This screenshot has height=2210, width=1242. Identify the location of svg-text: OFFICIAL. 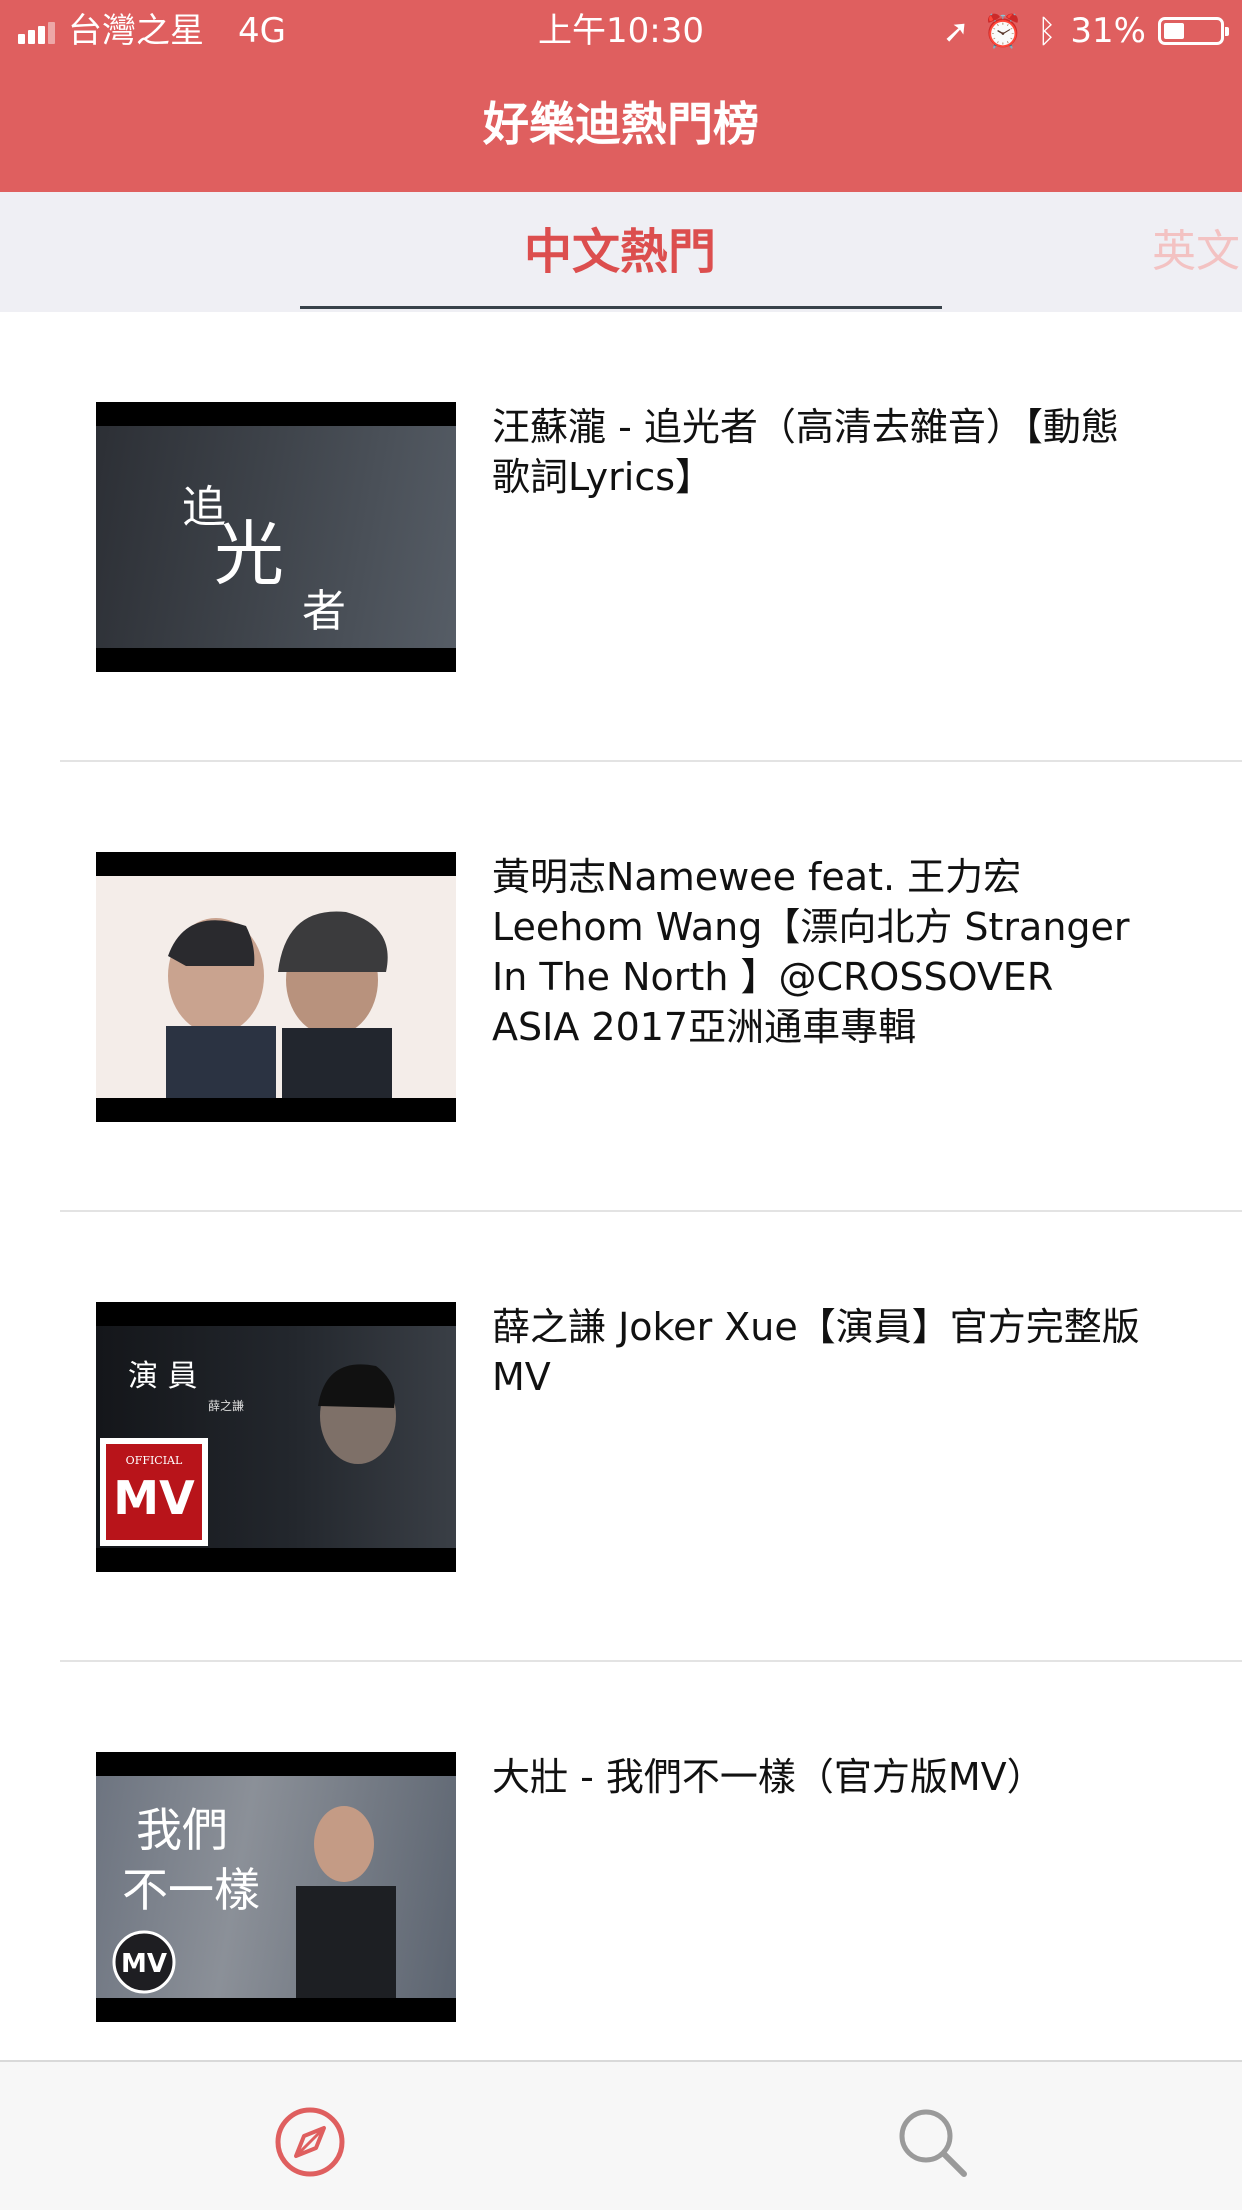
(154, 1460).